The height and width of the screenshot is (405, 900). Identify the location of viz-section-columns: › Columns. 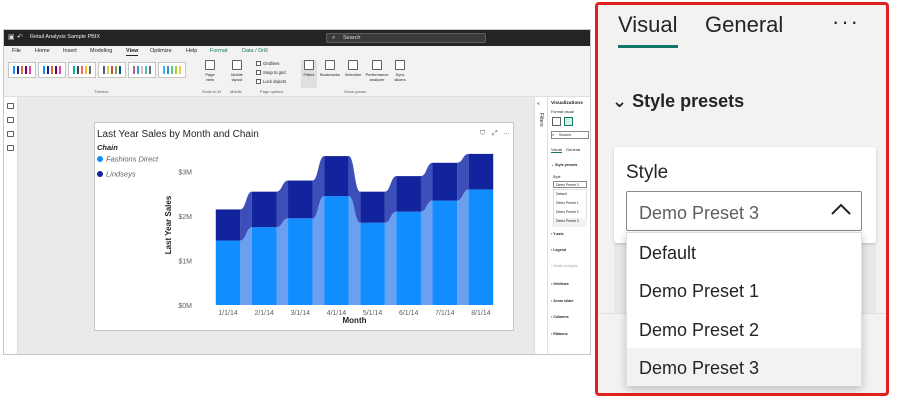
(560, 317).